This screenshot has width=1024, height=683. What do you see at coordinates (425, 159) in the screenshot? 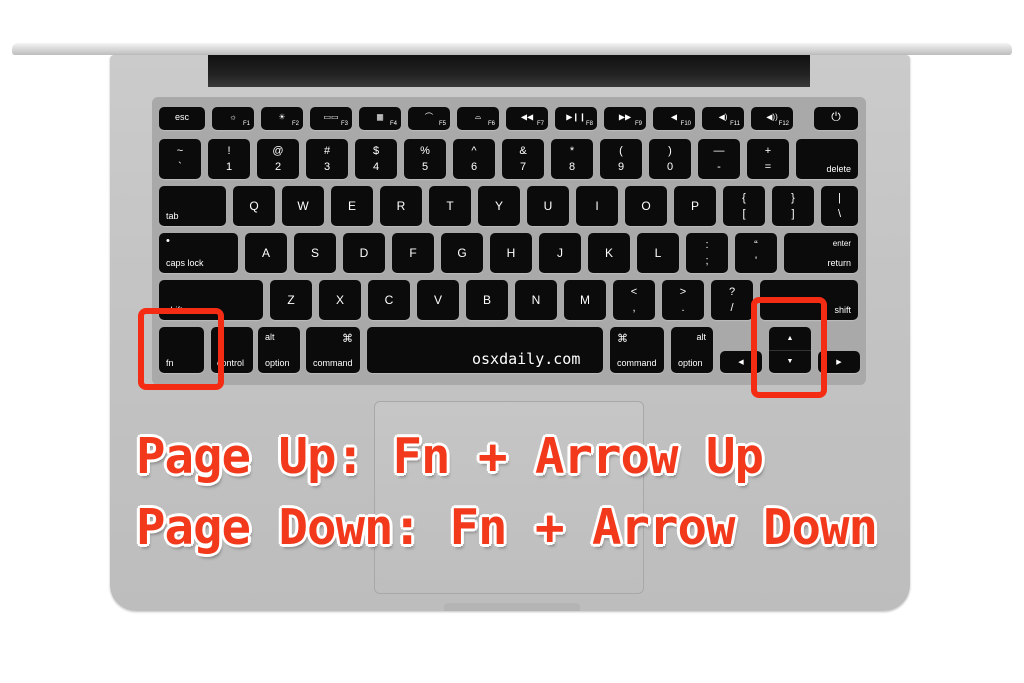
I see `key-5: % 5` at bounding box center [425, 159].